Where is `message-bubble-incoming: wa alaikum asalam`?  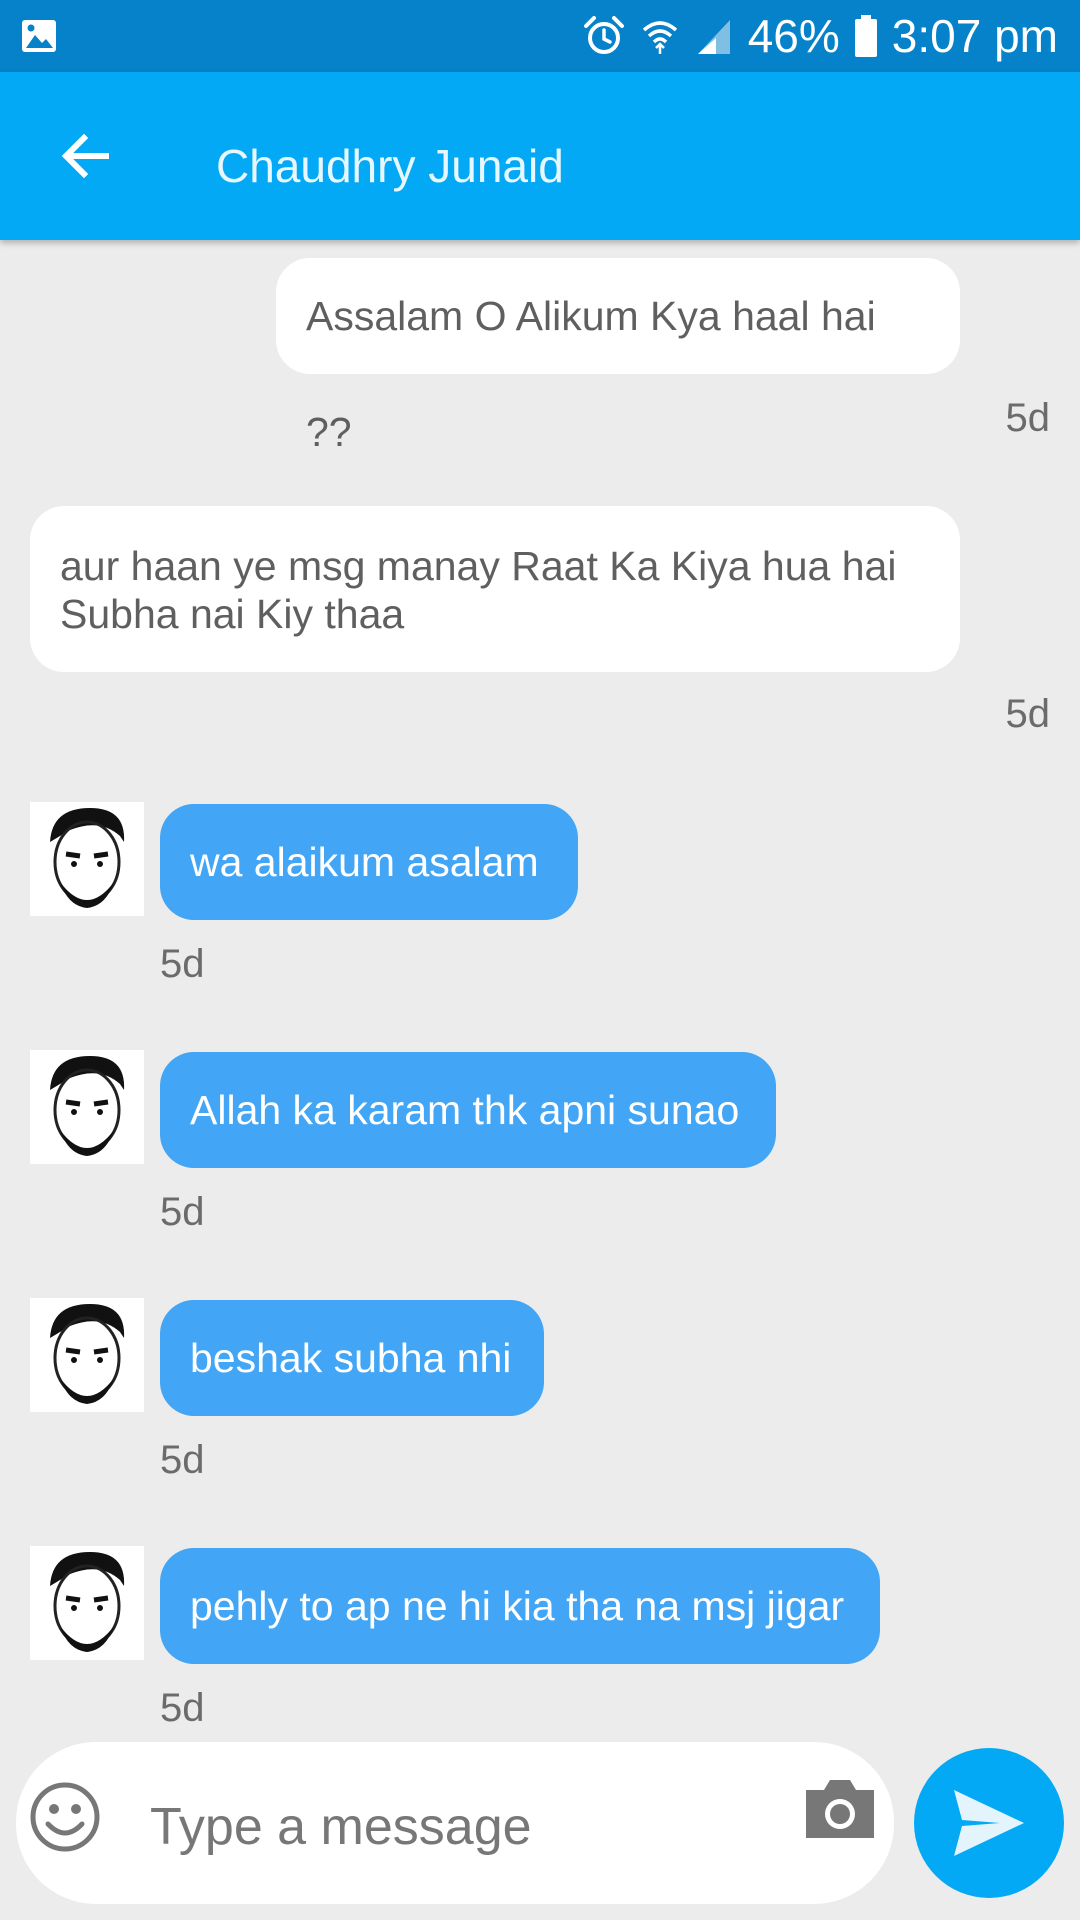
message-bubble-incoming: wa alaikum asalam is located at coordinates (369, 862).